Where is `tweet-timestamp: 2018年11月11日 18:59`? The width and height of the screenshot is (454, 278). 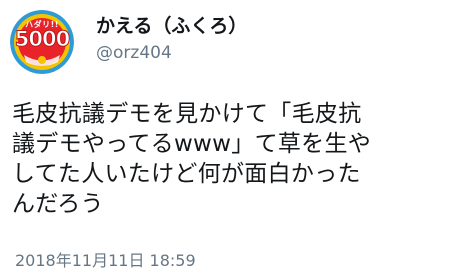 tweet-timestamp: 2018年11月11日 18:59 is located at coordinates (105, 259).